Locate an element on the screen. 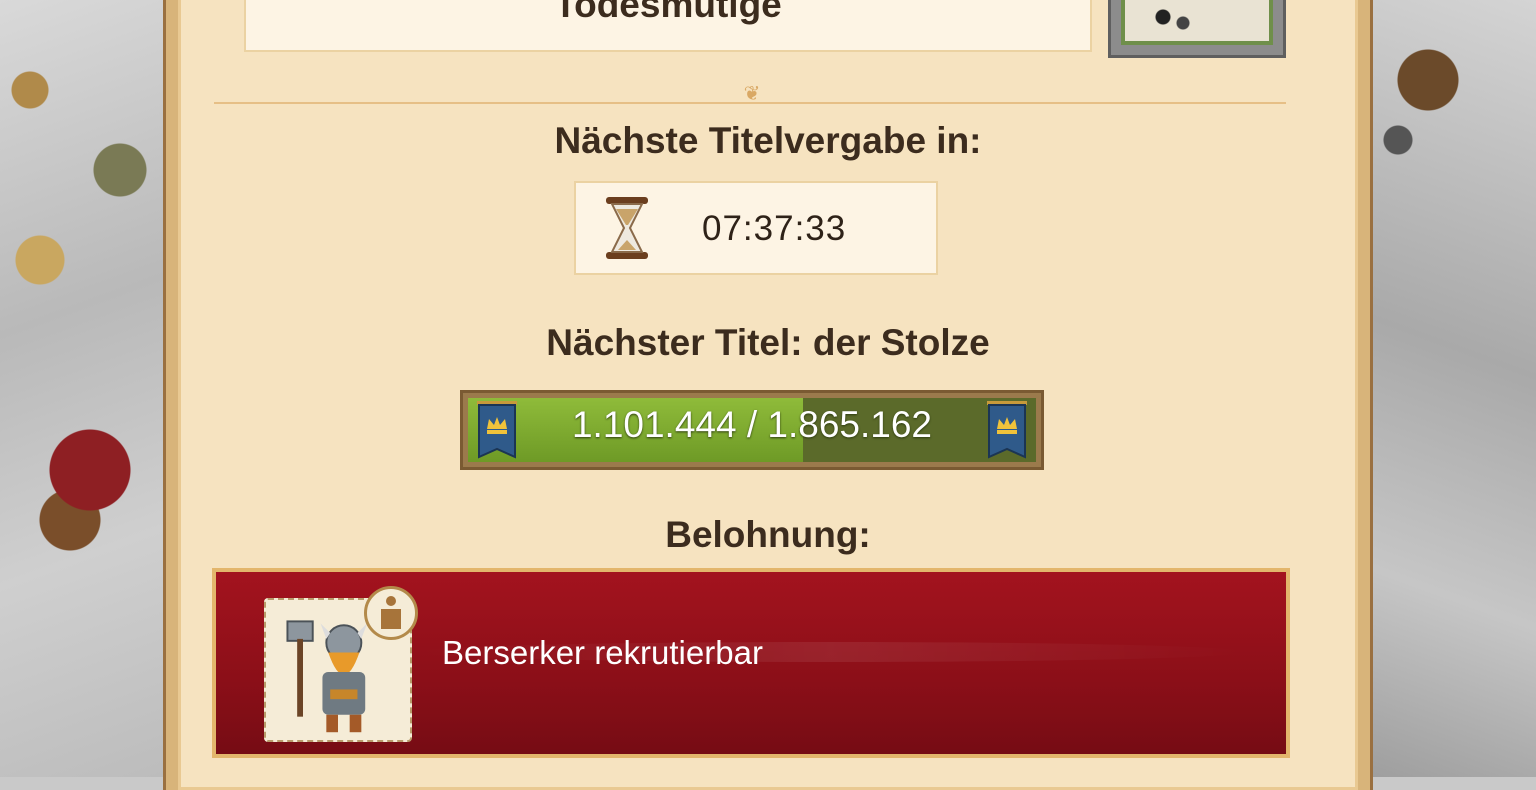  current-title-box: Todesmutige is located at coordinates (668, 26).